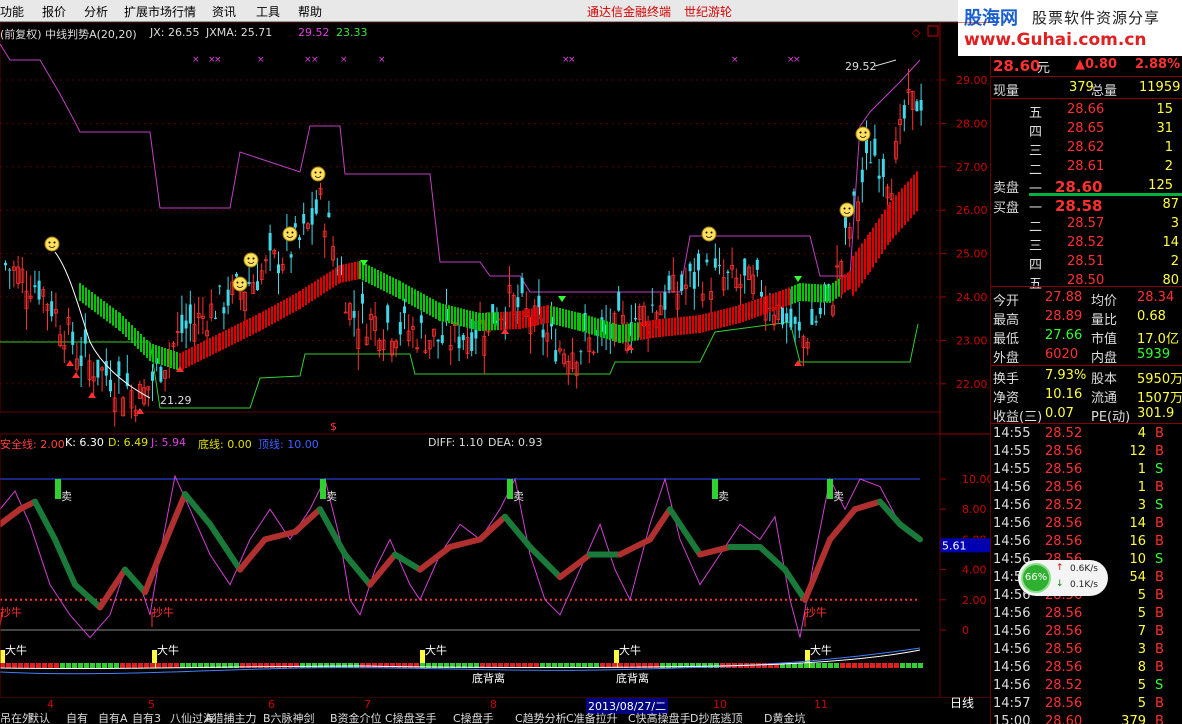 This screenshot has height=724, width=1182. What do you see at coordinates (1086, 76) in the screenshot?
I see `divider` at bounding box center [1086, 76].